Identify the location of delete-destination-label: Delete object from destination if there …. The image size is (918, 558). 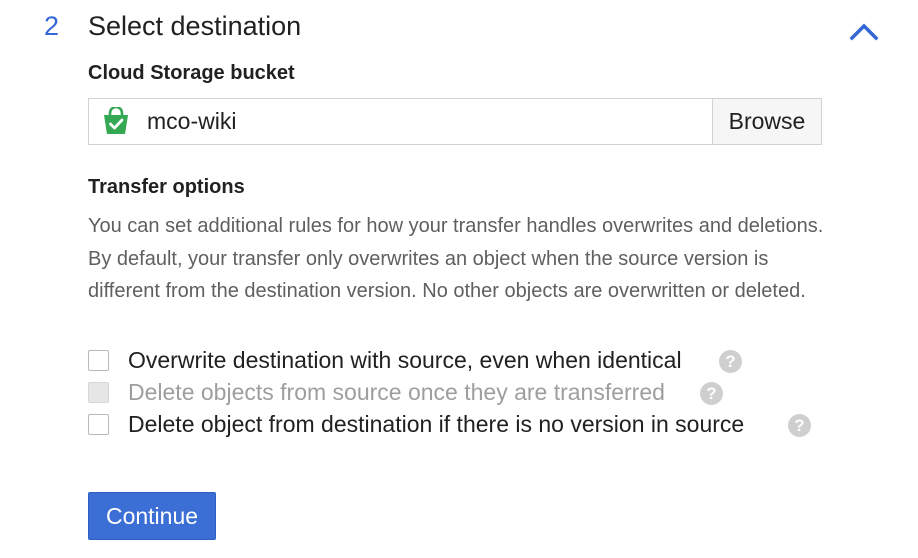
(436, 424).